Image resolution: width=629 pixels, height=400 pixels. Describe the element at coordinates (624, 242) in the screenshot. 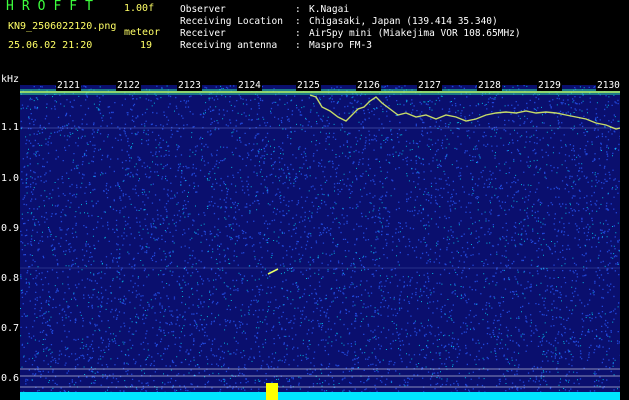

I see `plot-right-border` at that location.